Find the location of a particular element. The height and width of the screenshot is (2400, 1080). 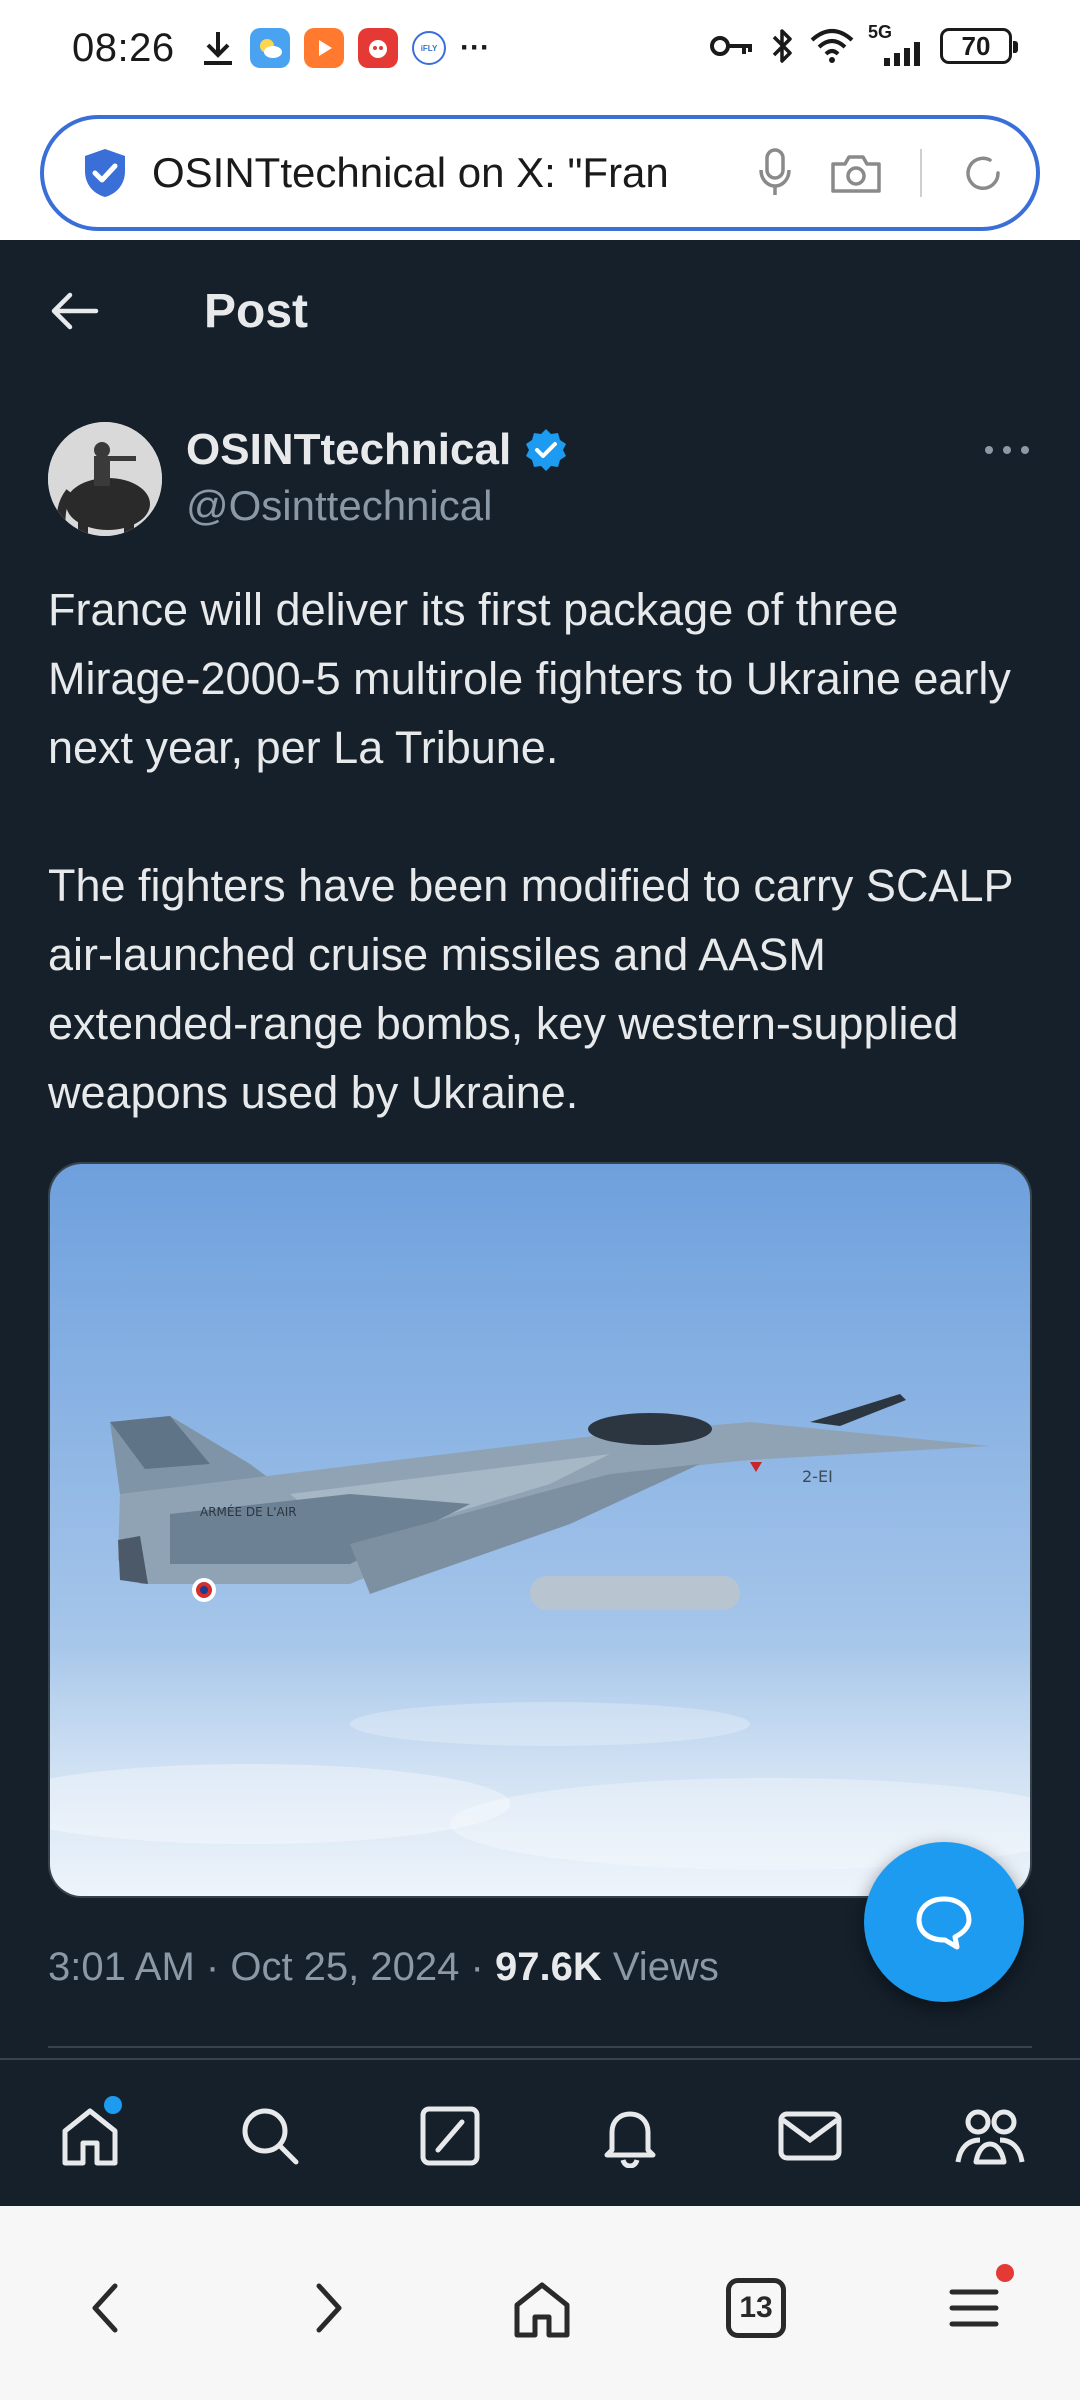

author-handle: @Osinttechnical is located at coordinates (339, 506).